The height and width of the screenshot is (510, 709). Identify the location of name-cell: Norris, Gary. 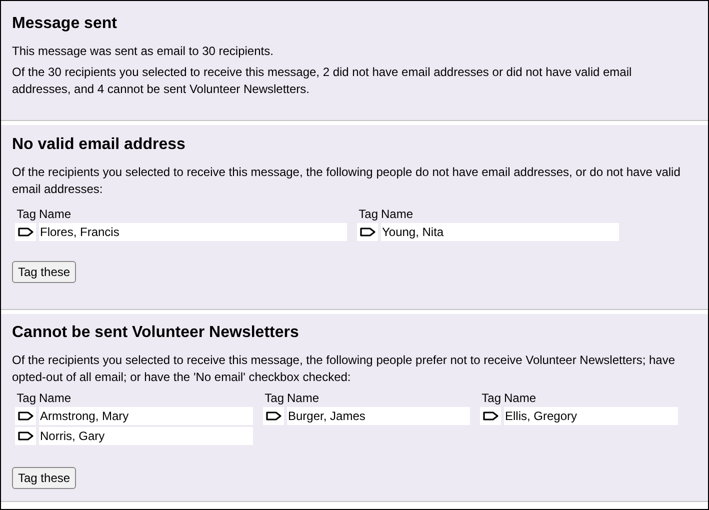
(146, 436).